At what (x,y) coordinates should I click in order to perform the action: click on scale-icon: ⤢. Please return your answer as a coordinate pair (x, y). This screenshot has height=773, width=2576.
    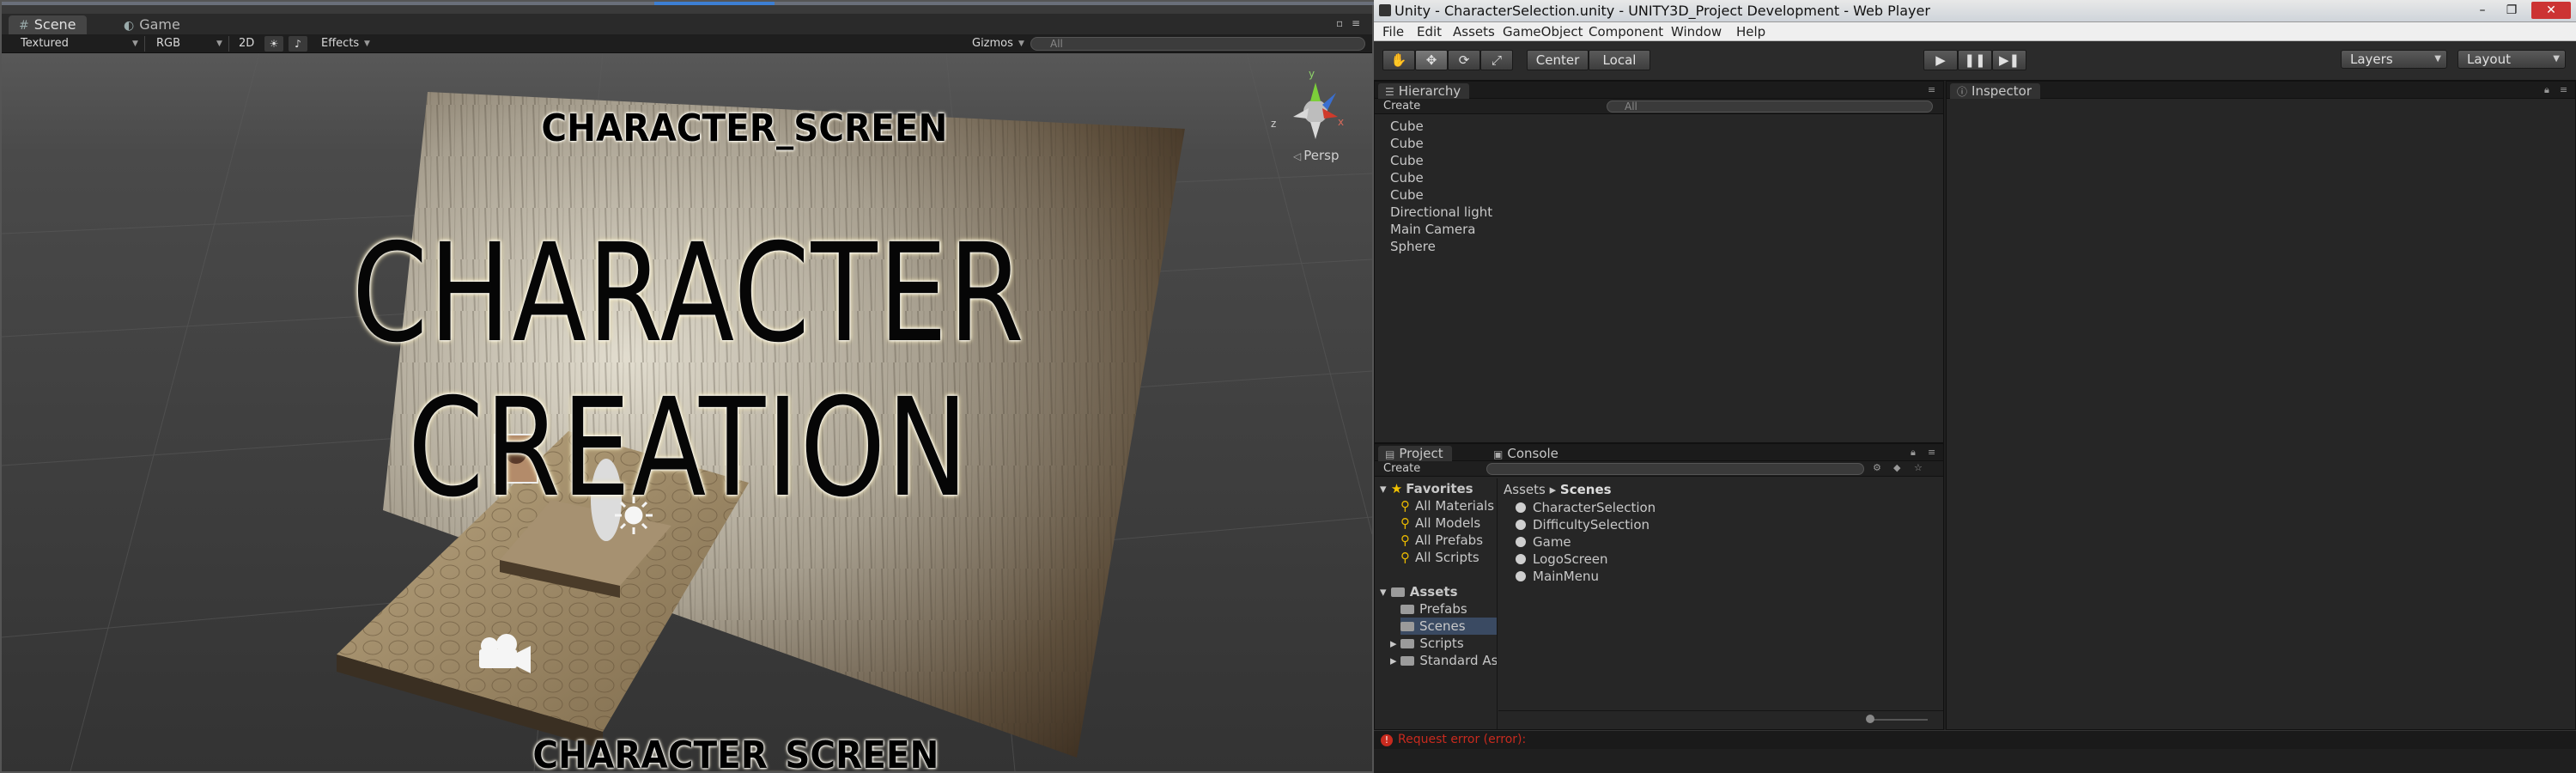
    Looking at the image, I should click on (1496, 60).